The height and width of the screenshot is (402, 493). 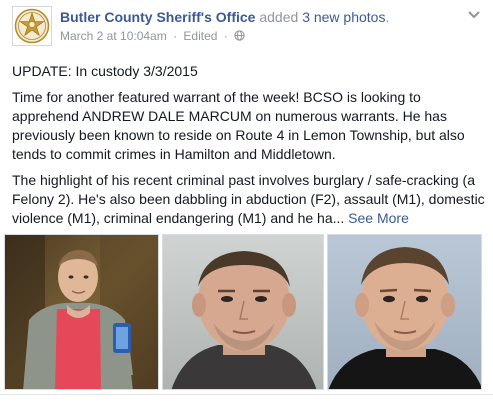 What do you see at coordinates (246, 398) in the screenshot?
I see `post-footer-divider` at bounding box center [246, 398].